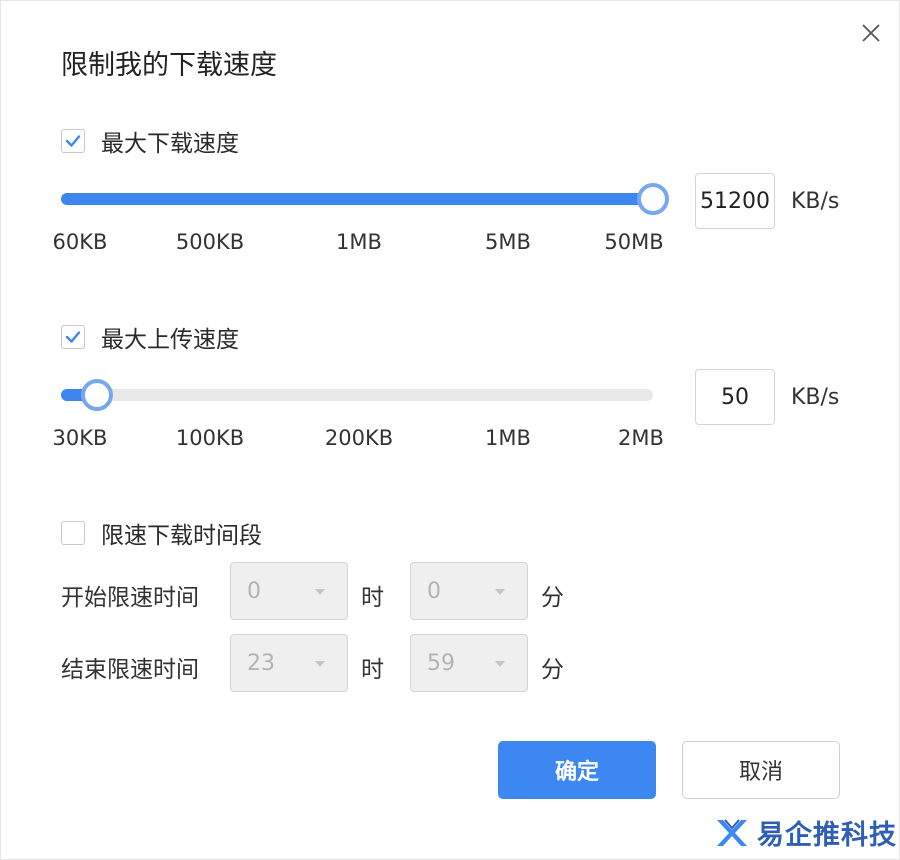 The height and width of the screenshot is (860, 900). Describe the element at coordinates (254, 591) in the screenshot. I see `start-hour-value: 0` at that location.